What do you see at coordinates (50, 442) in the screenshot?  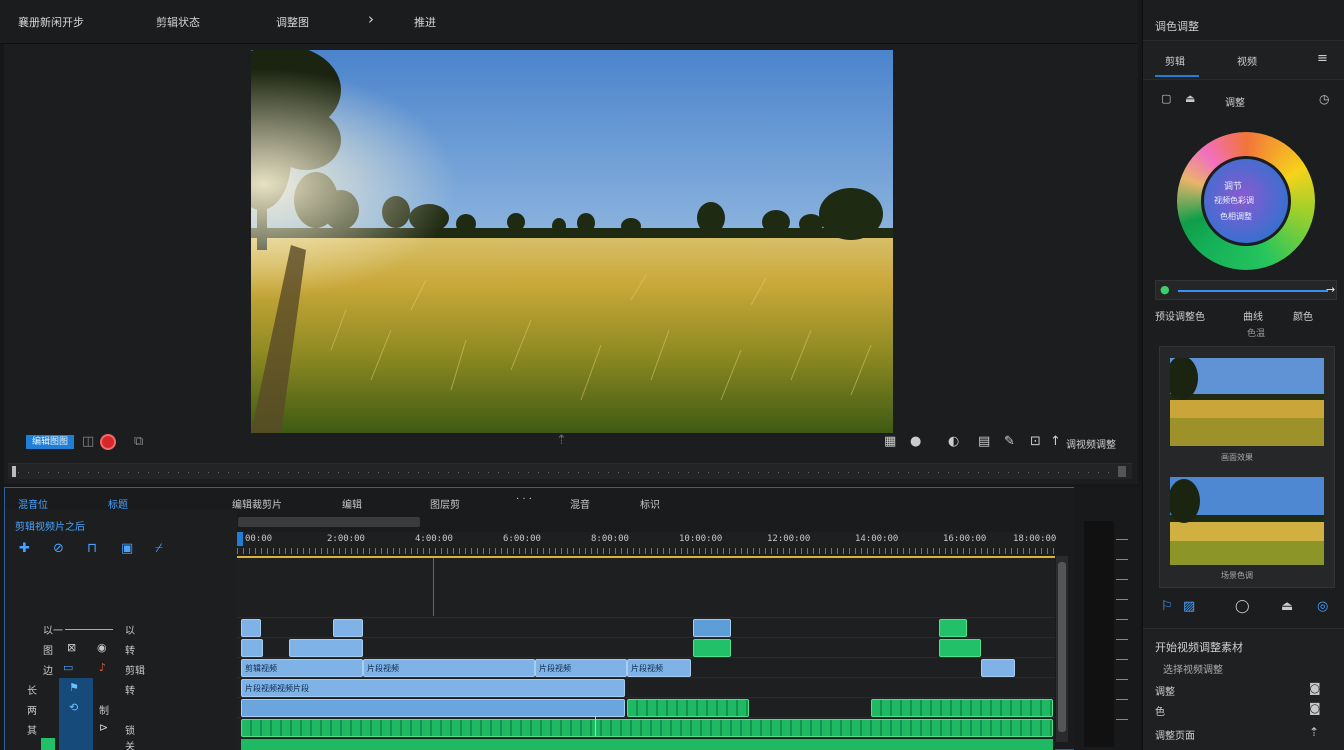 I see `edit-mode-badge: 编辑图图` at bounding box center [50, 442].